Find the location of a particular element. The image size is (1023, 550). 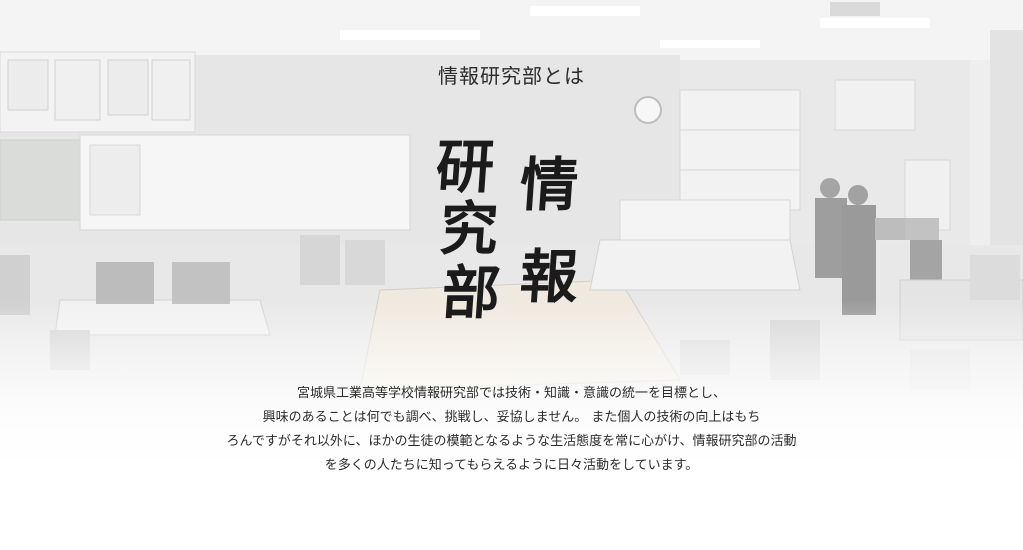

logo-char: 研 is located at coordinates (465, 167).